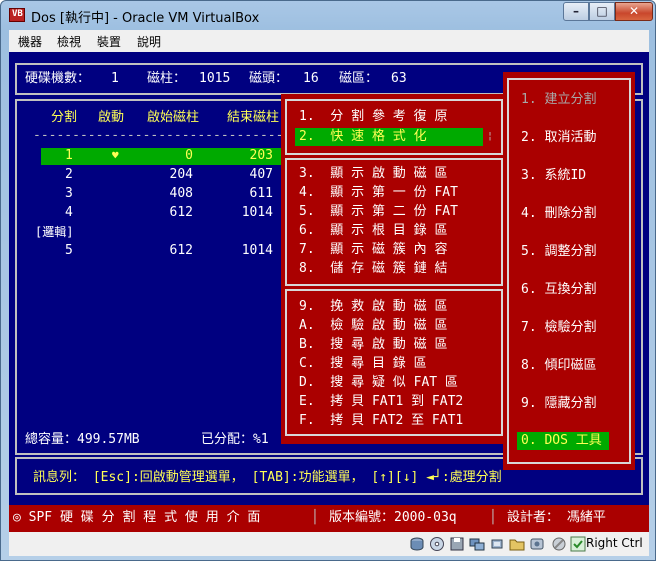  Describe the element at coordinates (378, 383) in the screenshot. I see `tools-item-search-fat: D. 搜 尋 疑 似 FAT 區` at that location.